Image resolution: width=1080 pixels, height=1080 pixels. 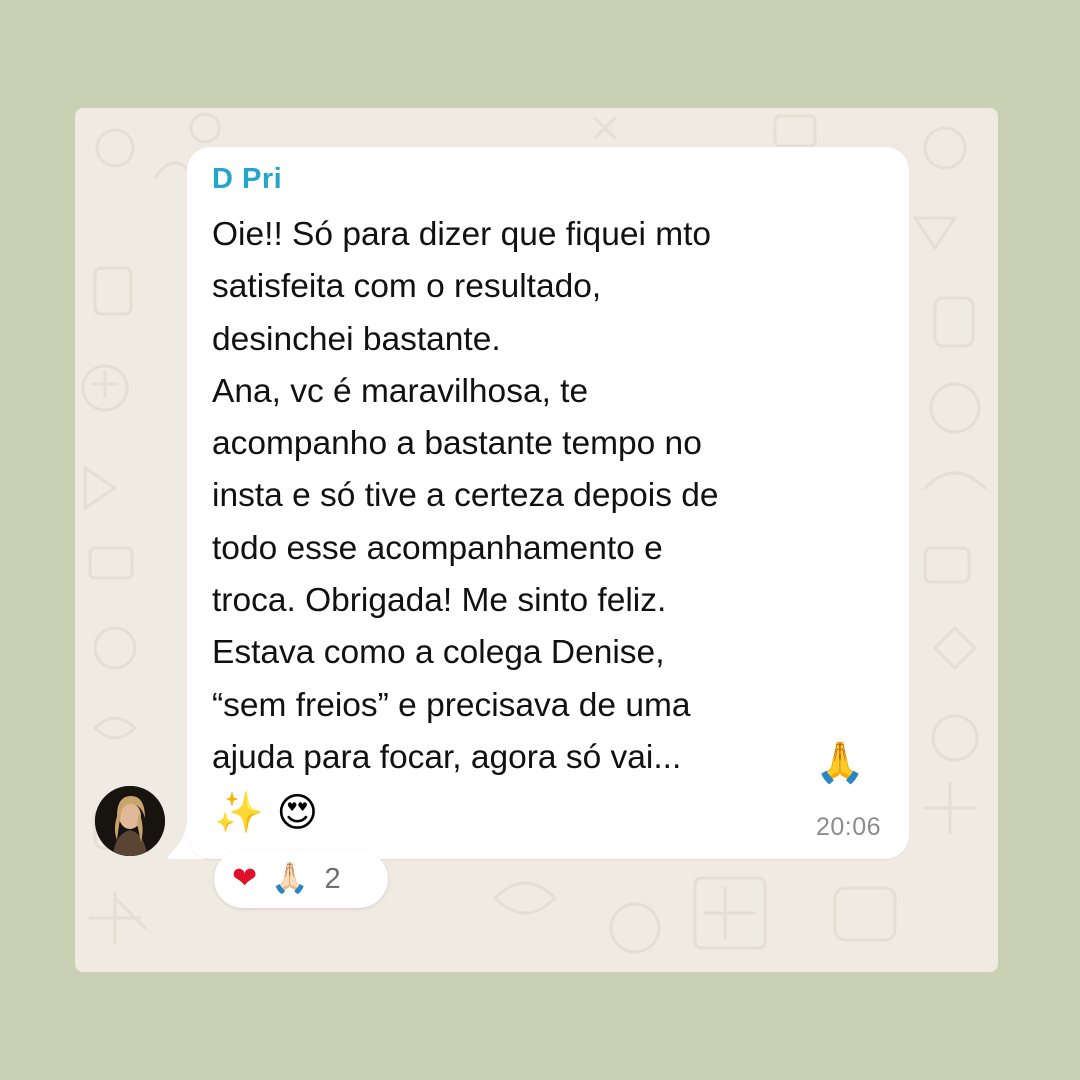 I want to click on reactions-pill: ❤ 🙏🏻 2, so click(x=301, y=879).